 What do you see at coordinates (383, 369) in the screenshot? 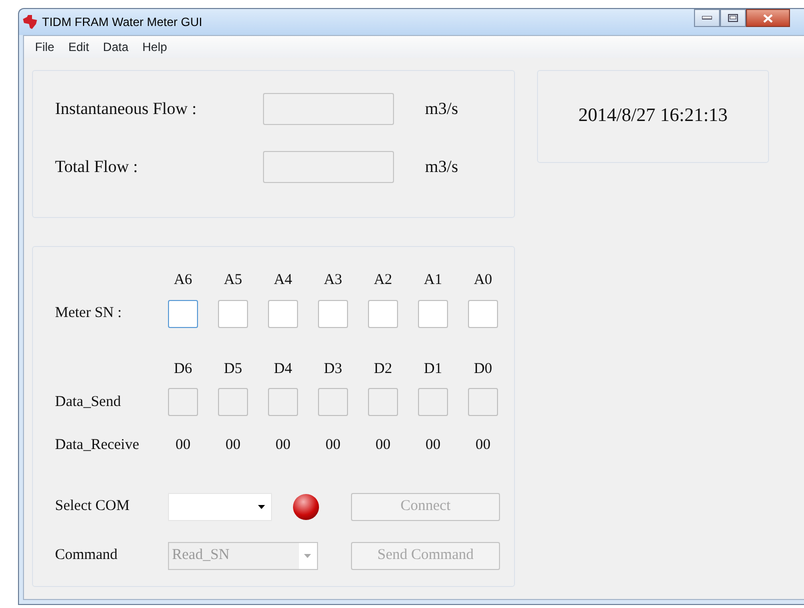
I see `column-heading: D2` at bounding box center [383, 369].